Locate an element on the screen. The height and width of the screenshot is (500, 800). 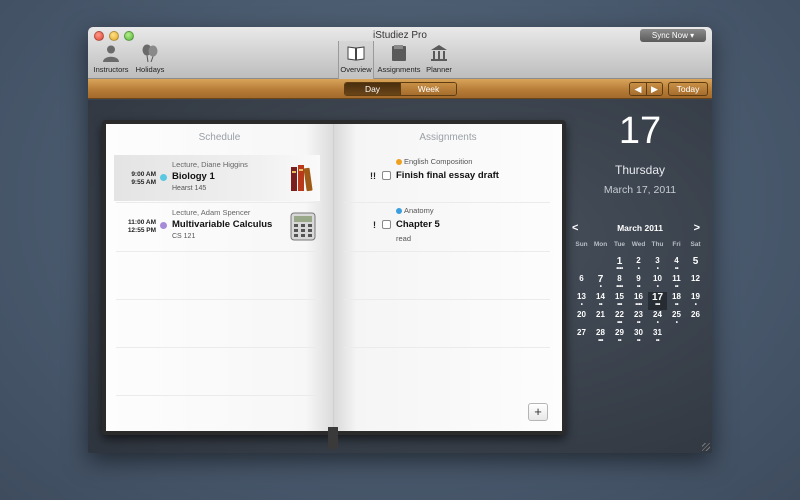
calendar-day: 11 •• is located at coordinates (676, 283).